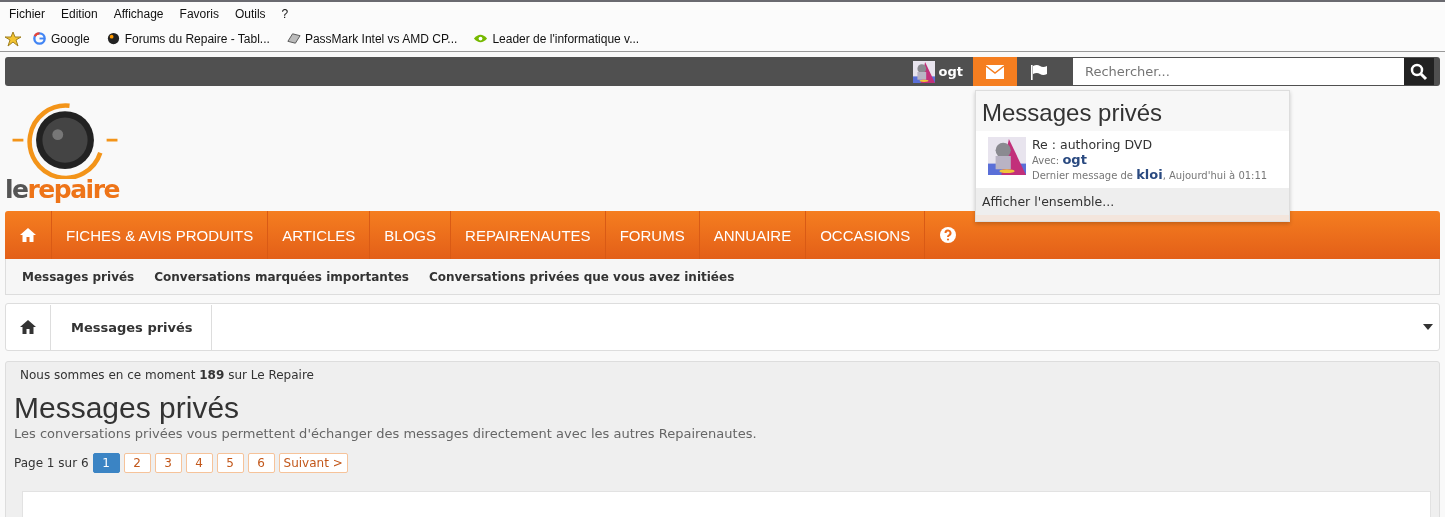 This screenshot has height=517, width=1445. What do you see at coordinates (27, 14) in the screenshot?
I see `menu-item: Fichier` at bounding box center [27, 14].